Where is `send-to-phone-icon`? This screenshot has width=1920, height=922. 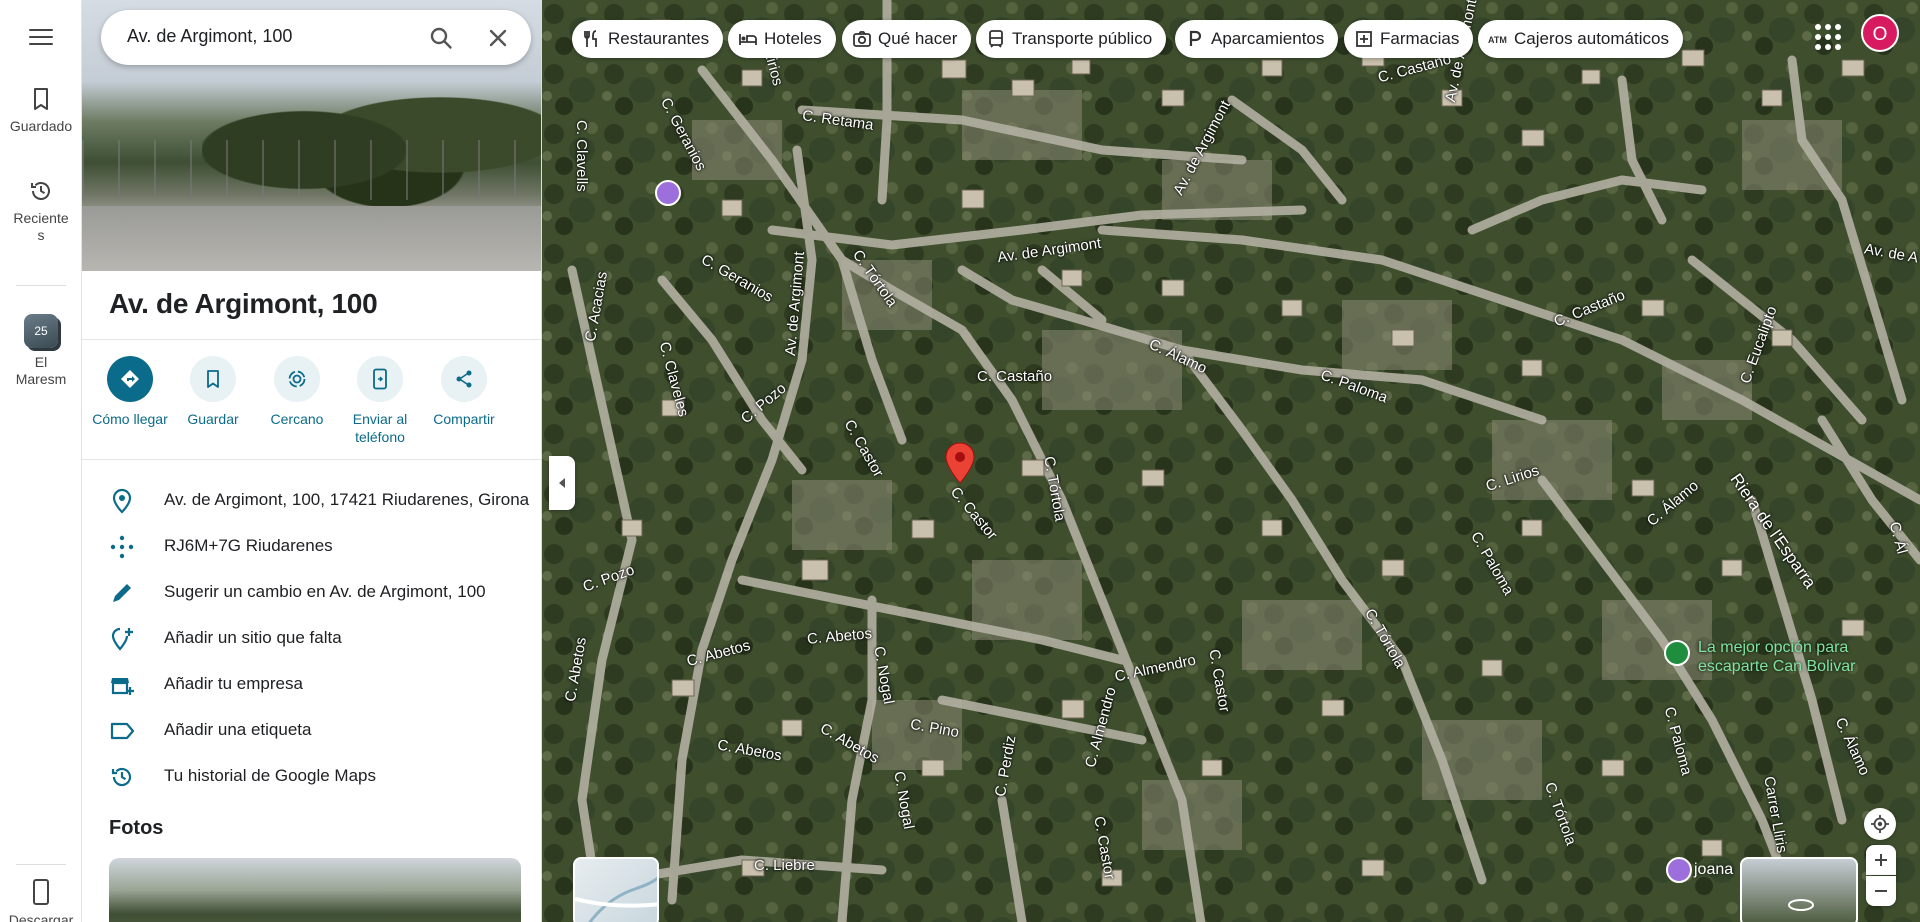 send-to-phone-icon is located at coordinates (380, 379).